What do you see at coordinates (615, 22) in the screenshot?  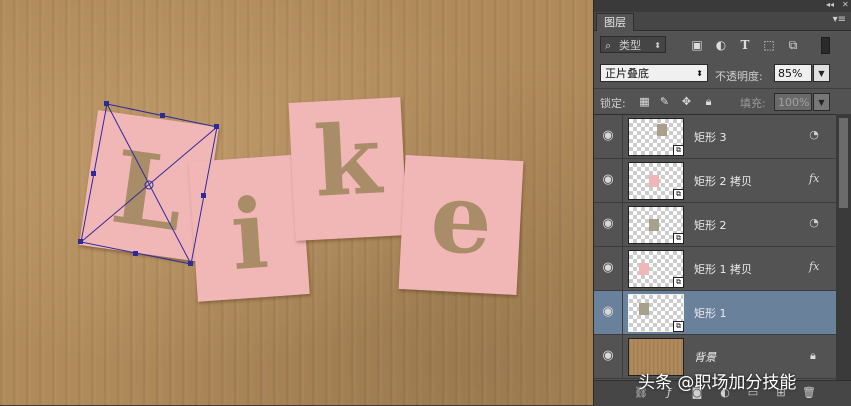 I see `tab-layers: 图层` at bounding box center [615, 22].